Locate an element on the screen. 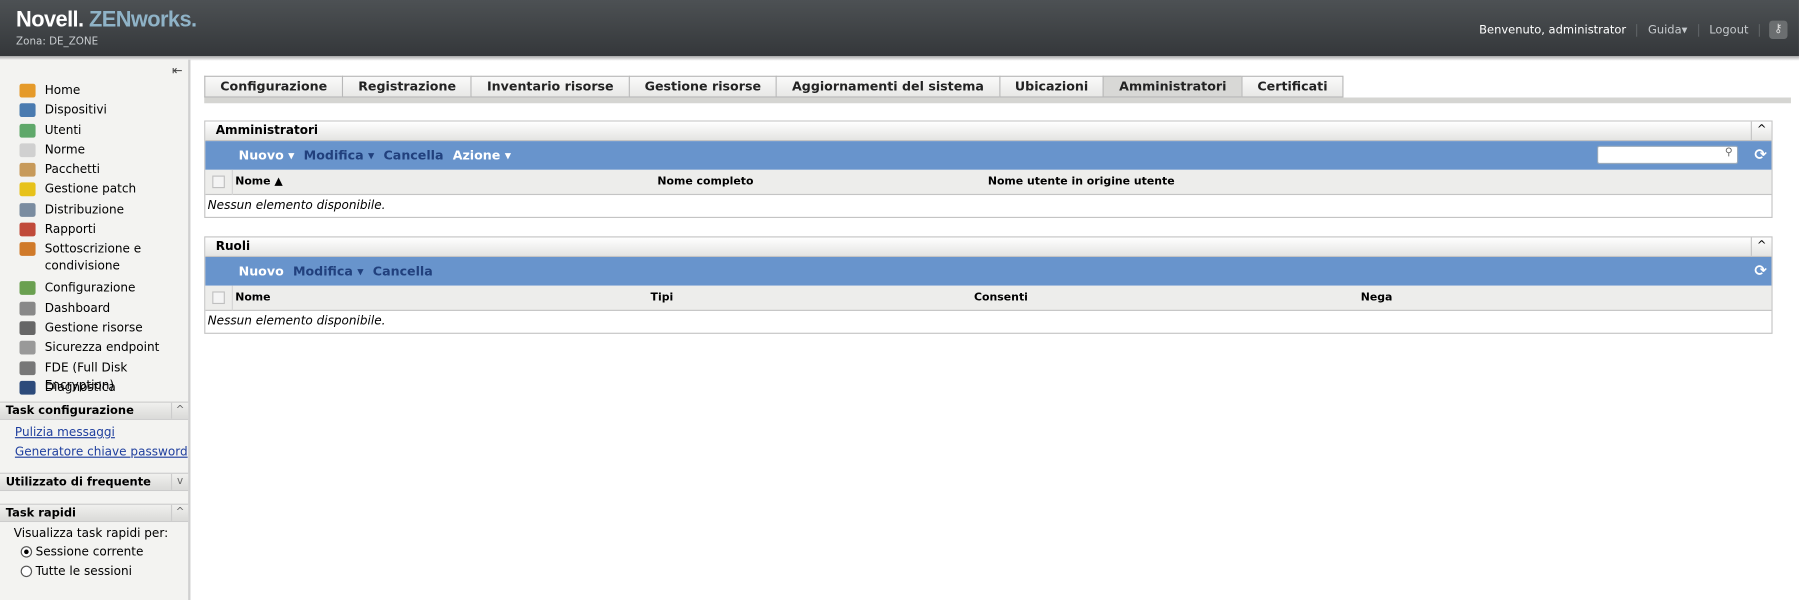  admins-toolbar: Nuovo ▾ Modifica ▾ Cancella Azione ▾ ⚲ ⟳ is located at coordinates (988, 155).